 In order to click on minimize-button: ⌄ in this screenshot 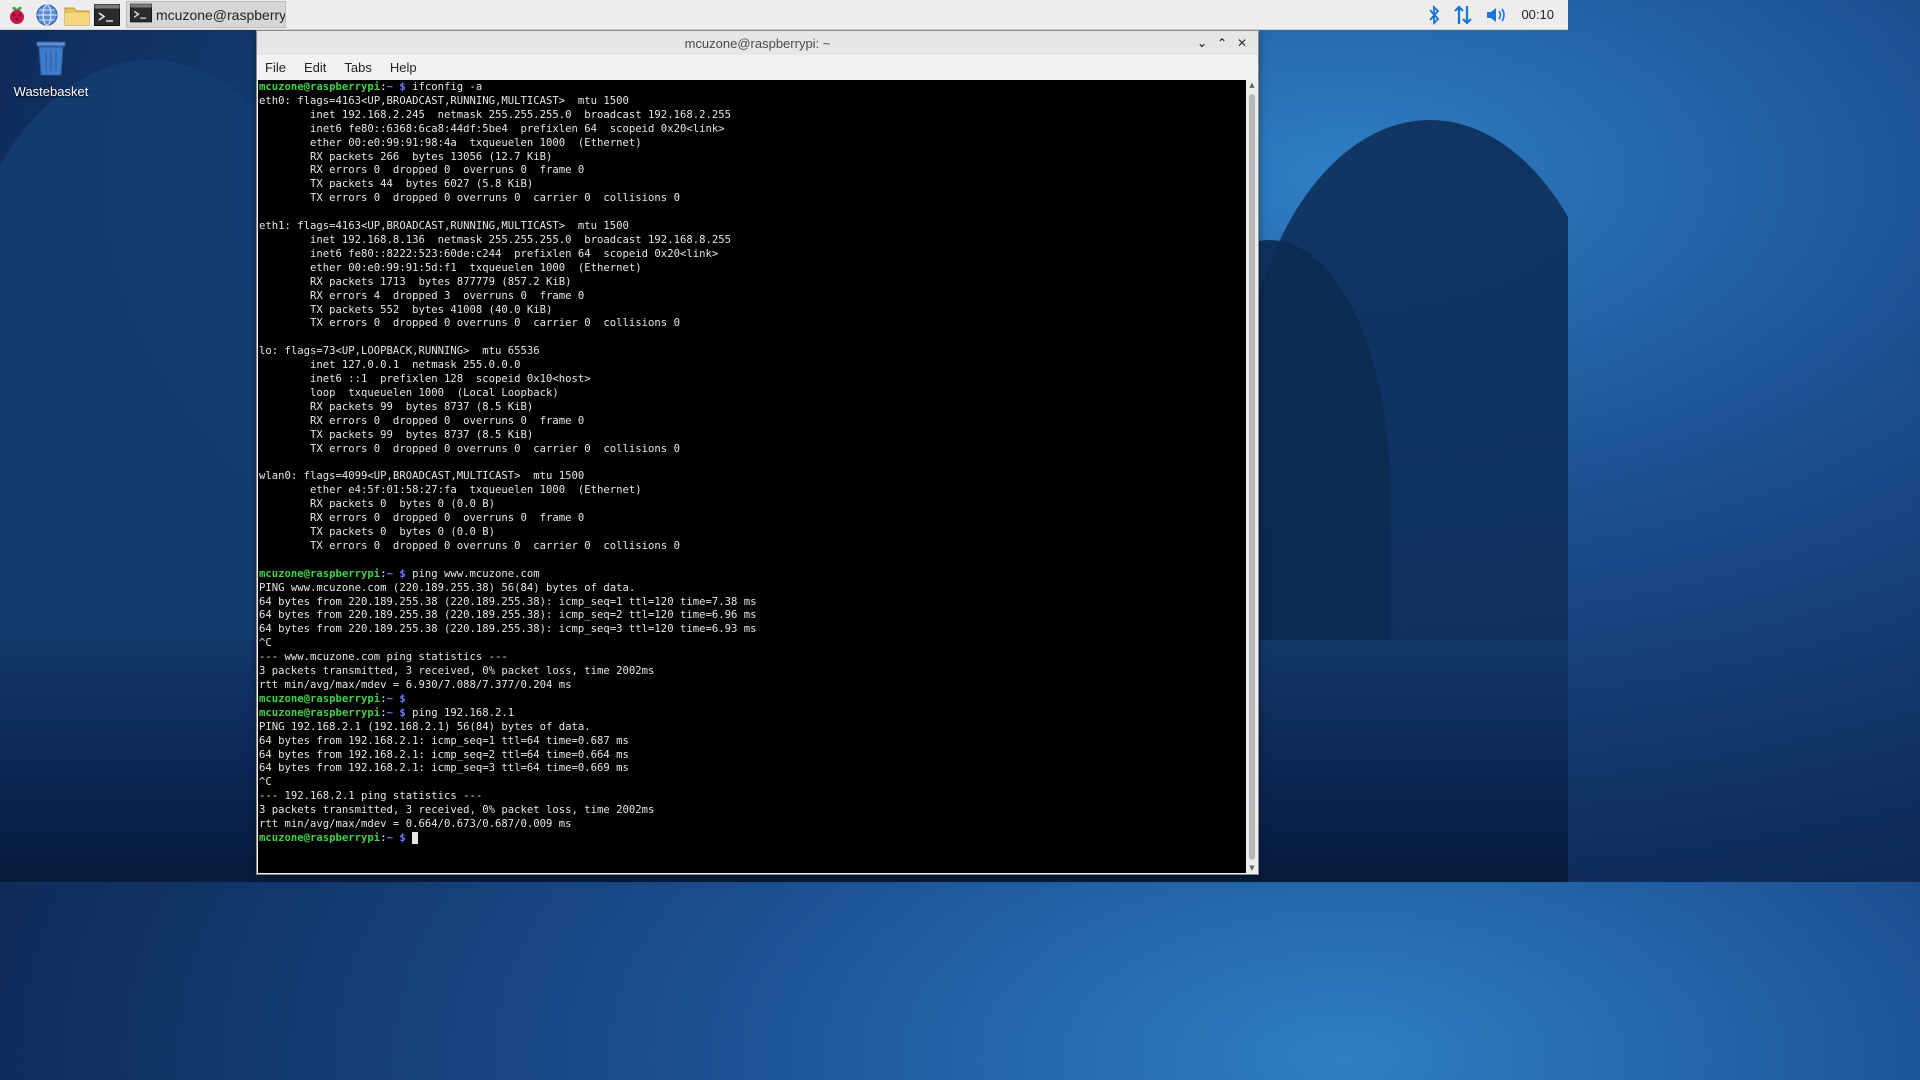, I will do `click(1202, 43)`.